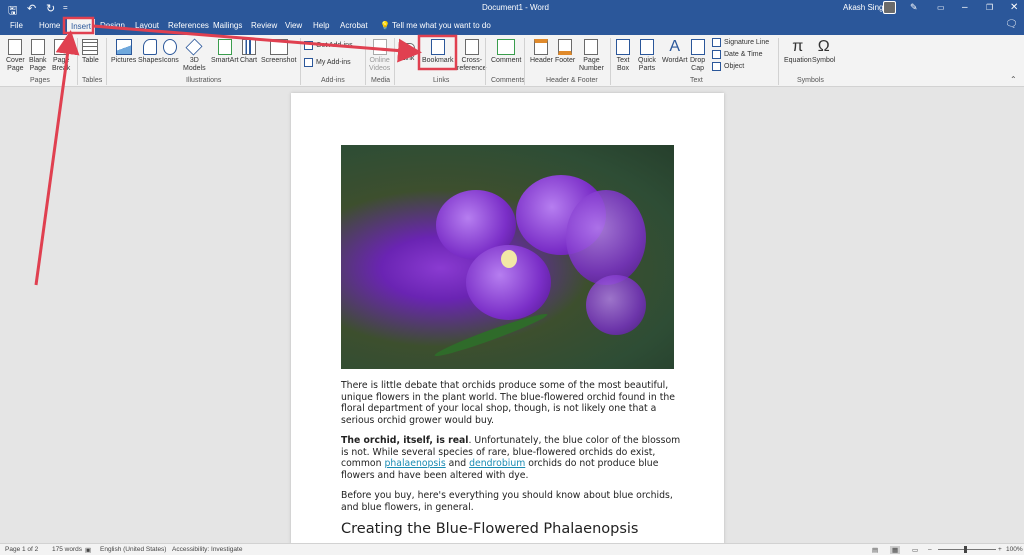 Image resolution: width=1024 pixels, height=555 pixels. What do you see at coordinates (405, 440) in the screenshot?
I see `bold-text: The orchid, itself, is real` at bounding box center [405, 440].